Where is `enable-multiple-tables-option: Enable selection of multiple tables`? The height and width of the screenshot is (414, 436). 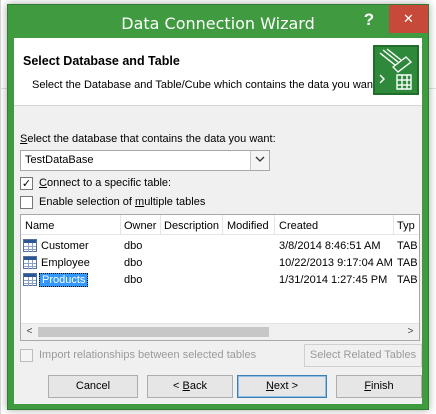 enable-multiple-tables-option: Enable selection of multiple tables is located at coordinates (130, 203).